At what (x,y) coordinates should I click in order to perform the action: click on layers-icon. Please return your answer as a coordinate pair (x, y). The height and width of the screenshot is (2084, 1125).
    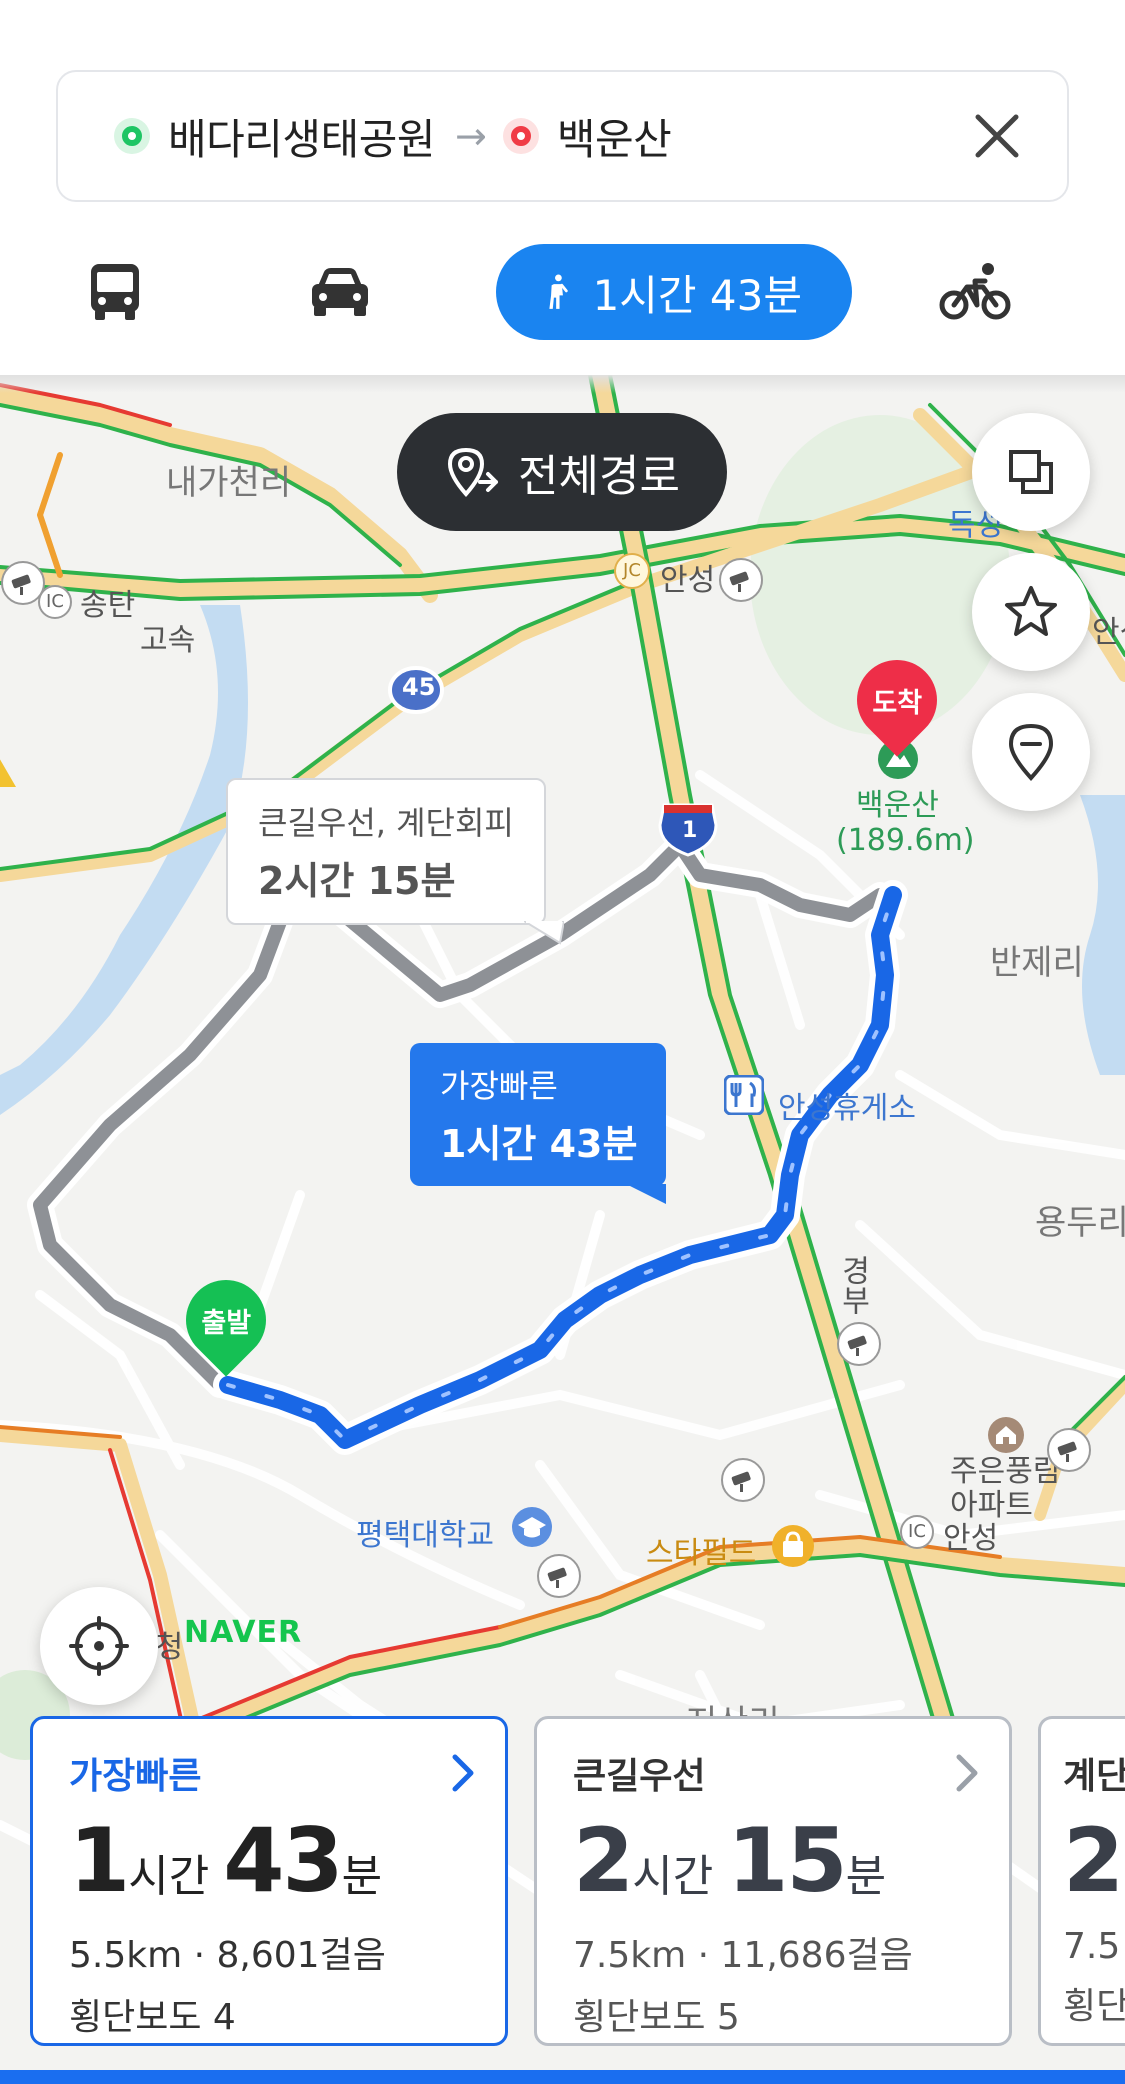
    Looking at the image, I should click on (1031, 472).